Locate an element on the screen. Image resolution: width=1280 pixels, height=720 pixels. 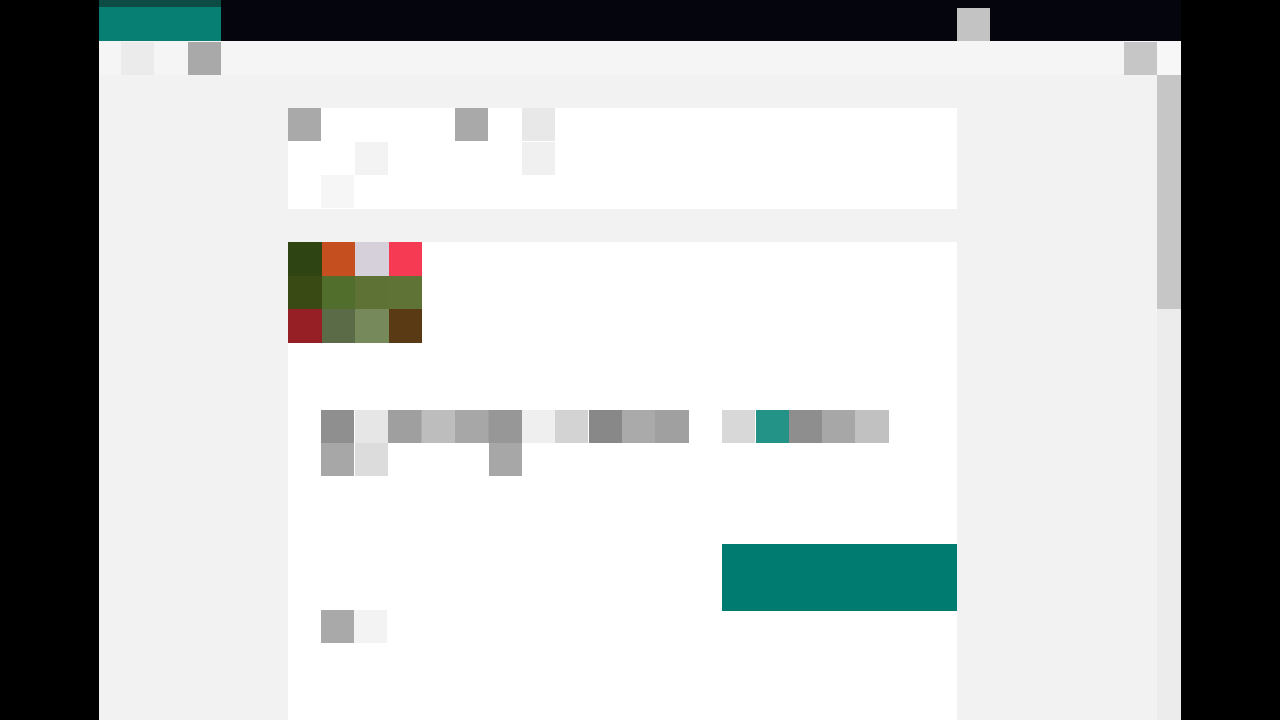
product-price is located at coordinates (421, 494).